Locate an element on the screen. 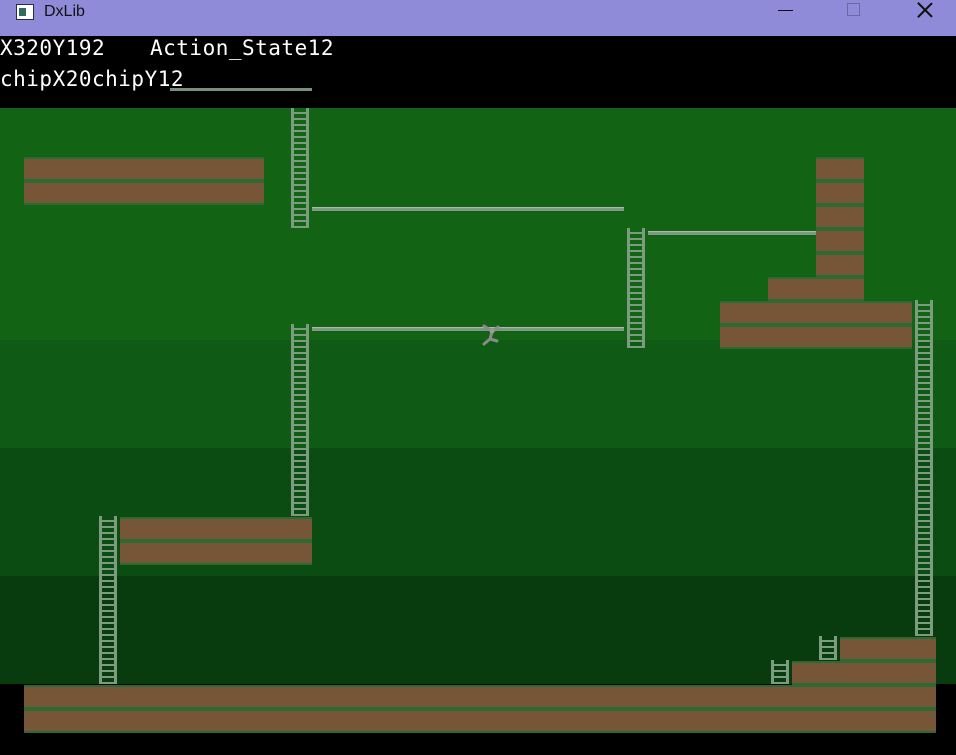 This screenshot has width=956, height=755. window-title: DxLib is located at coordinates (64, 11).